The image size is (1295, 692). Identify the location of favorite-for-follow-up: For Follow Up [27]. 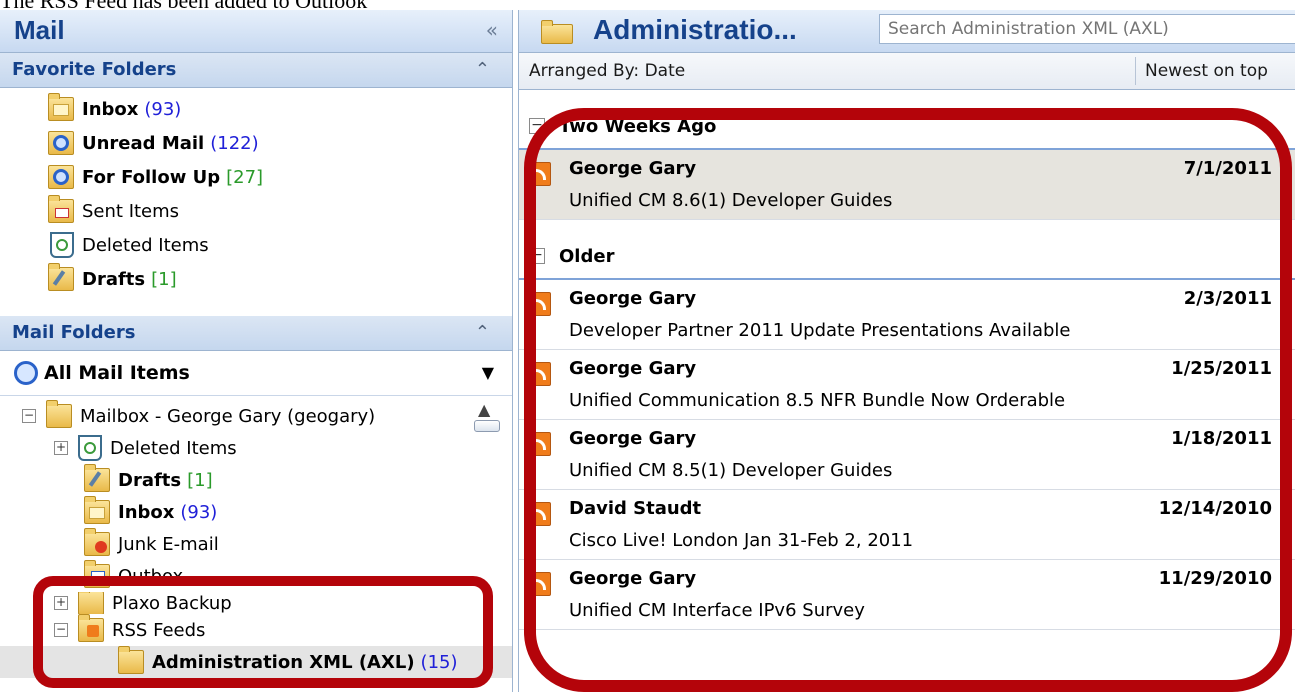
(256, 177).